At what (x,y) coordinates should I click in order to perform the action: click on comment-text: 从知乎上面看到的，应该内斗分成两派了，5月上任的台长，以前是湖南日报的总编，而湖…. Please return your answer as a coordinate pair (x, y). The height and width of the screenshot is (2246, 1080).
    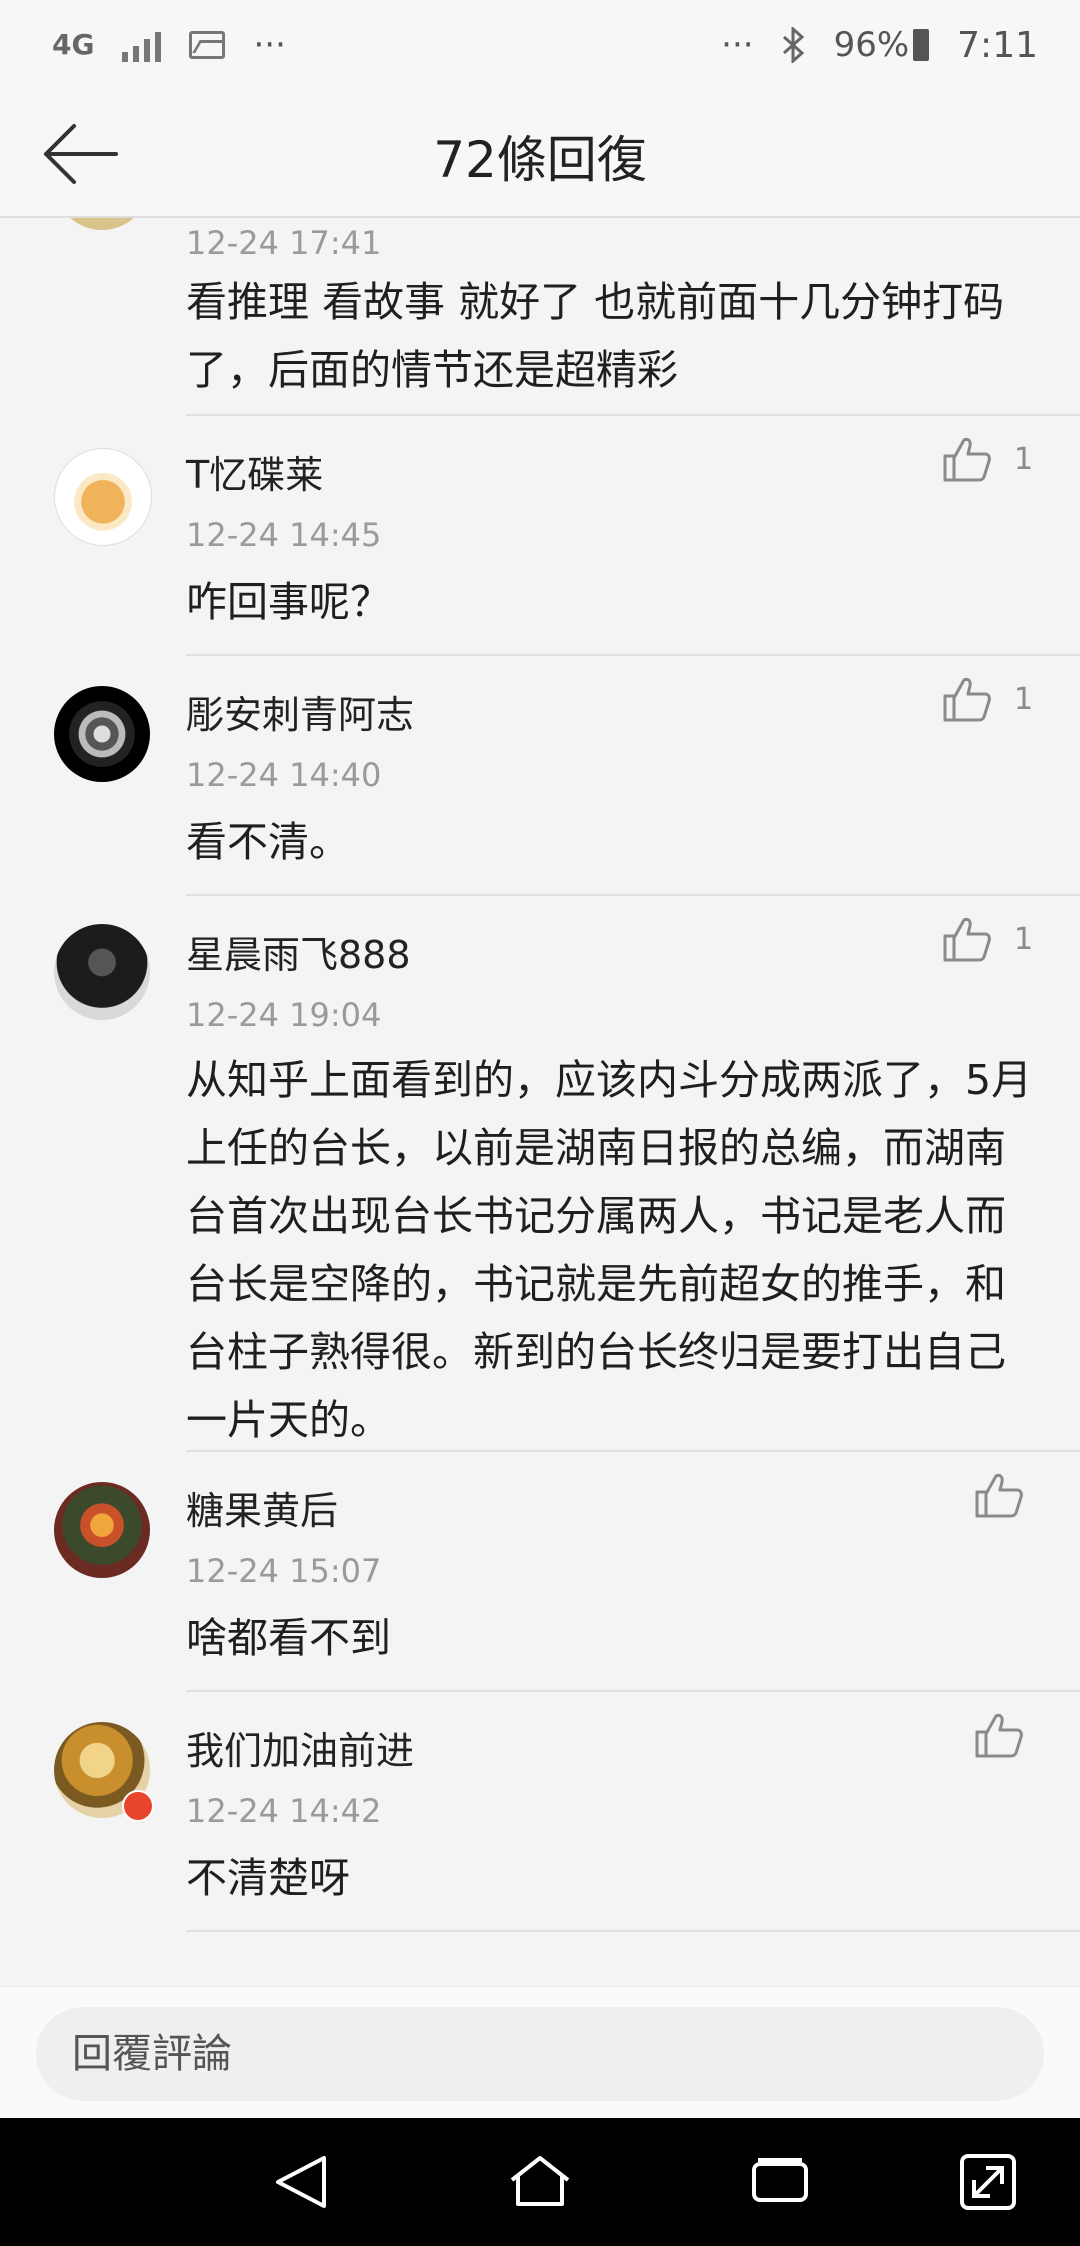
    Looking at the image, I should click on (609, 1250).